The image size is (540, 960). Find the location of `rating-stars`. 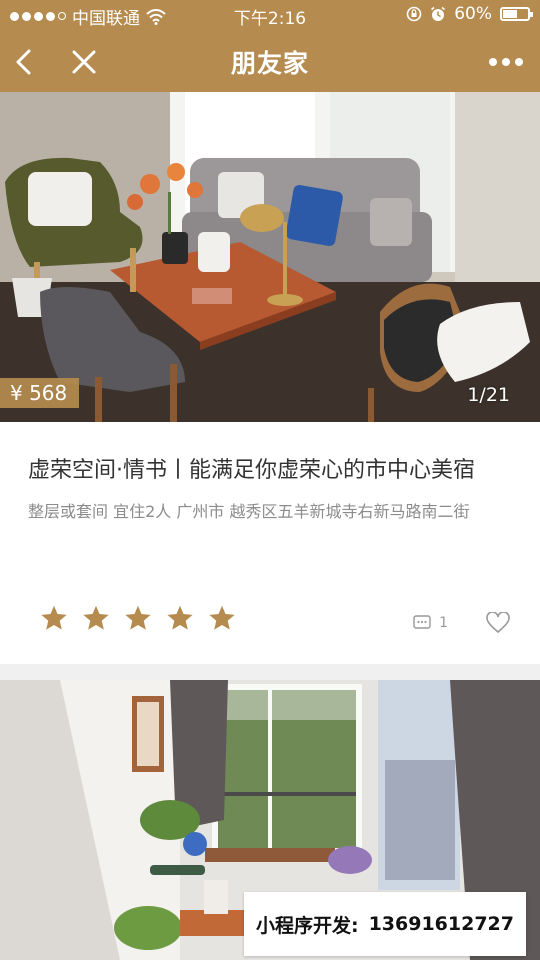

rating-stars is located at coordinates (138, 618).